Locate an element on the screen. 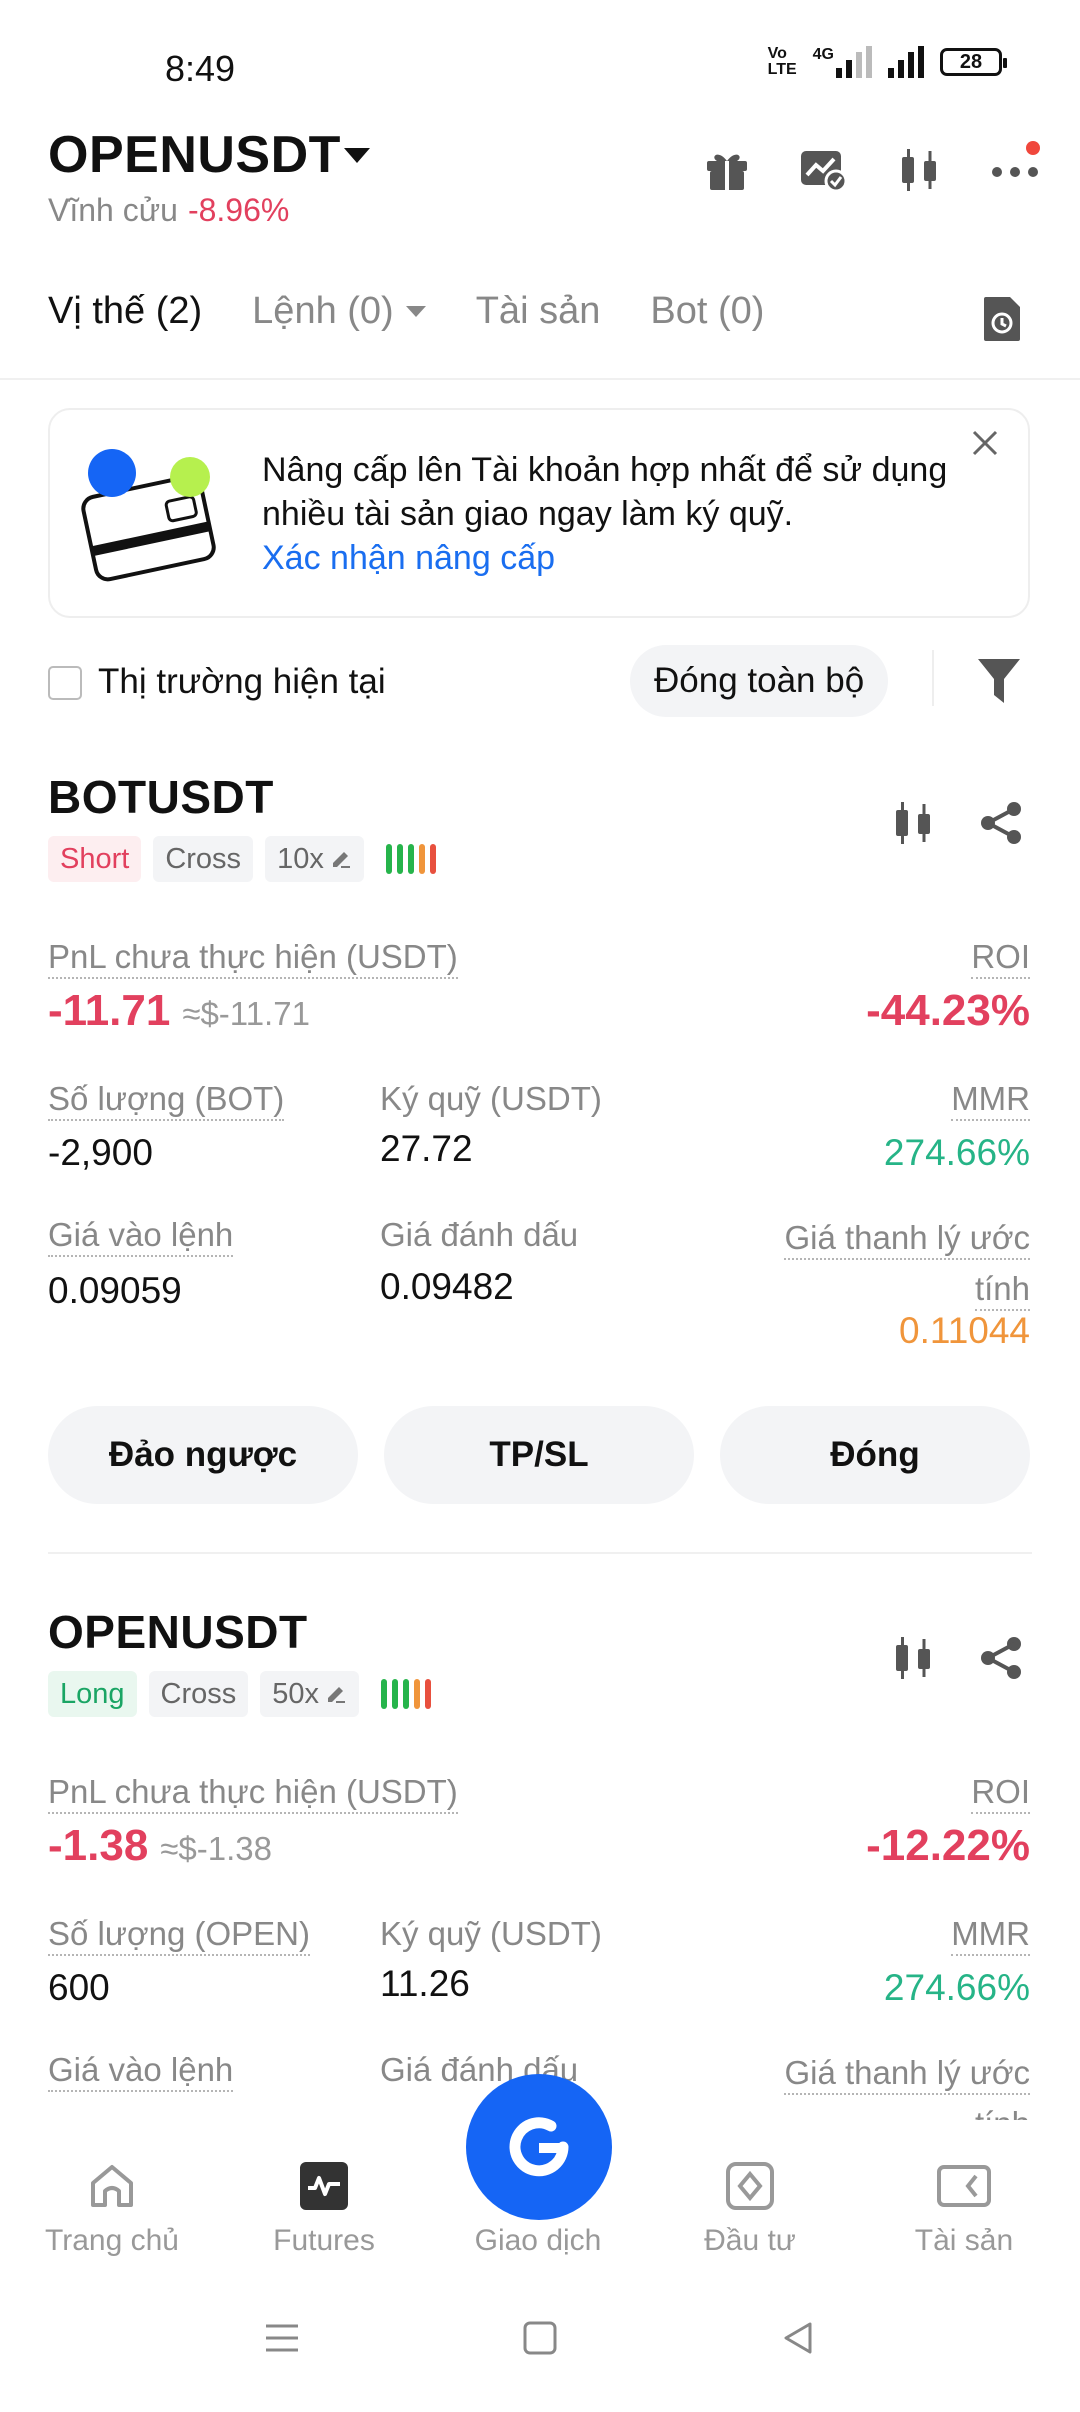 Image resolution: width=1080 pixels, height=2412 pixels. side-badge: Long is located at coordinates (92, 1694).